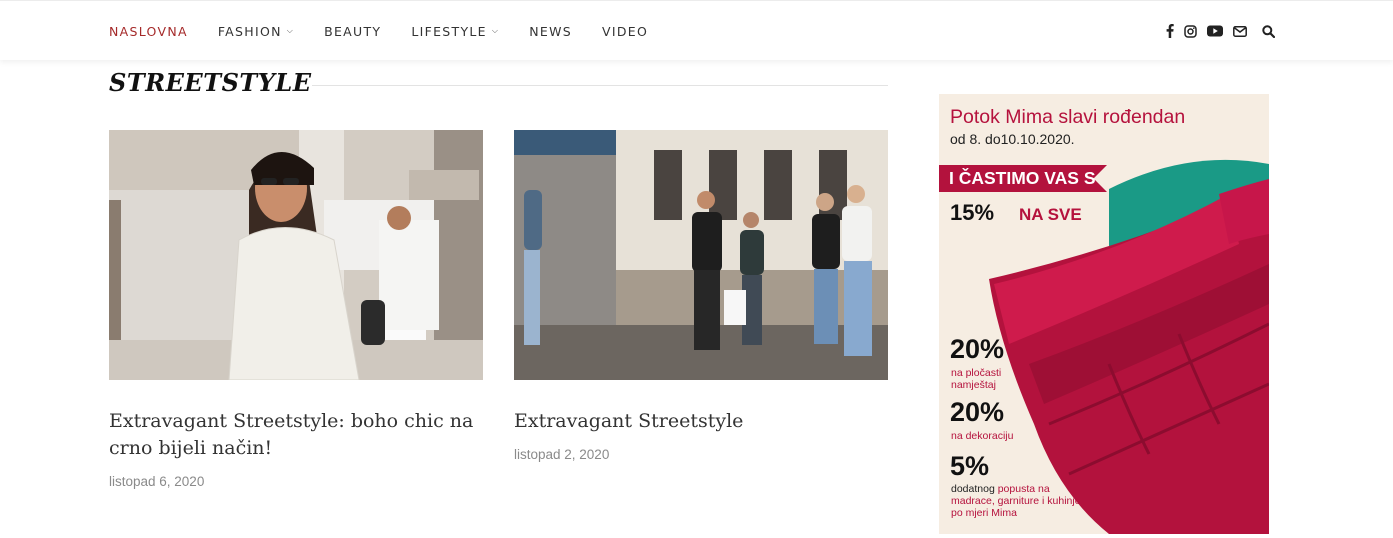 The width and height of the screenshot is (1393, 538). I want to click on nav-item-label: NEWS, so click(550, 31).